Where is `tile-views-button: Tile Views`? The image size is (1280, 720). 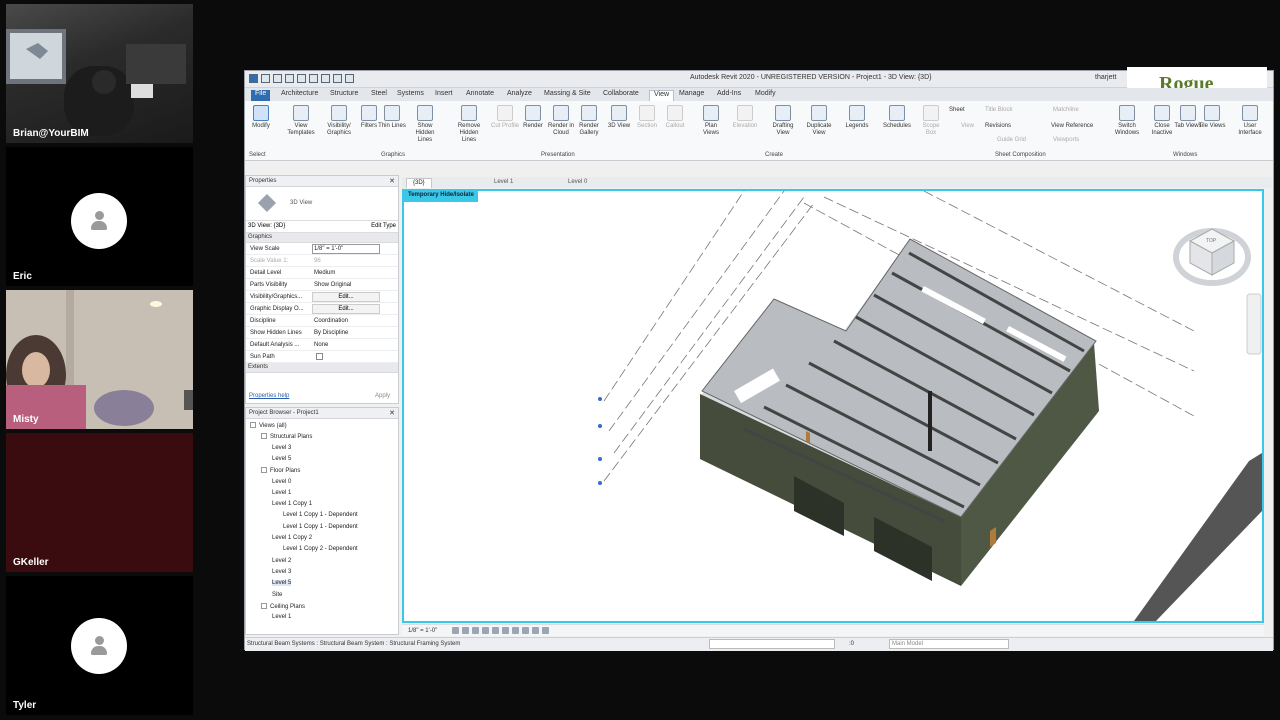 tile-views-button: Tile Views is located at coordinates (1212, 117).